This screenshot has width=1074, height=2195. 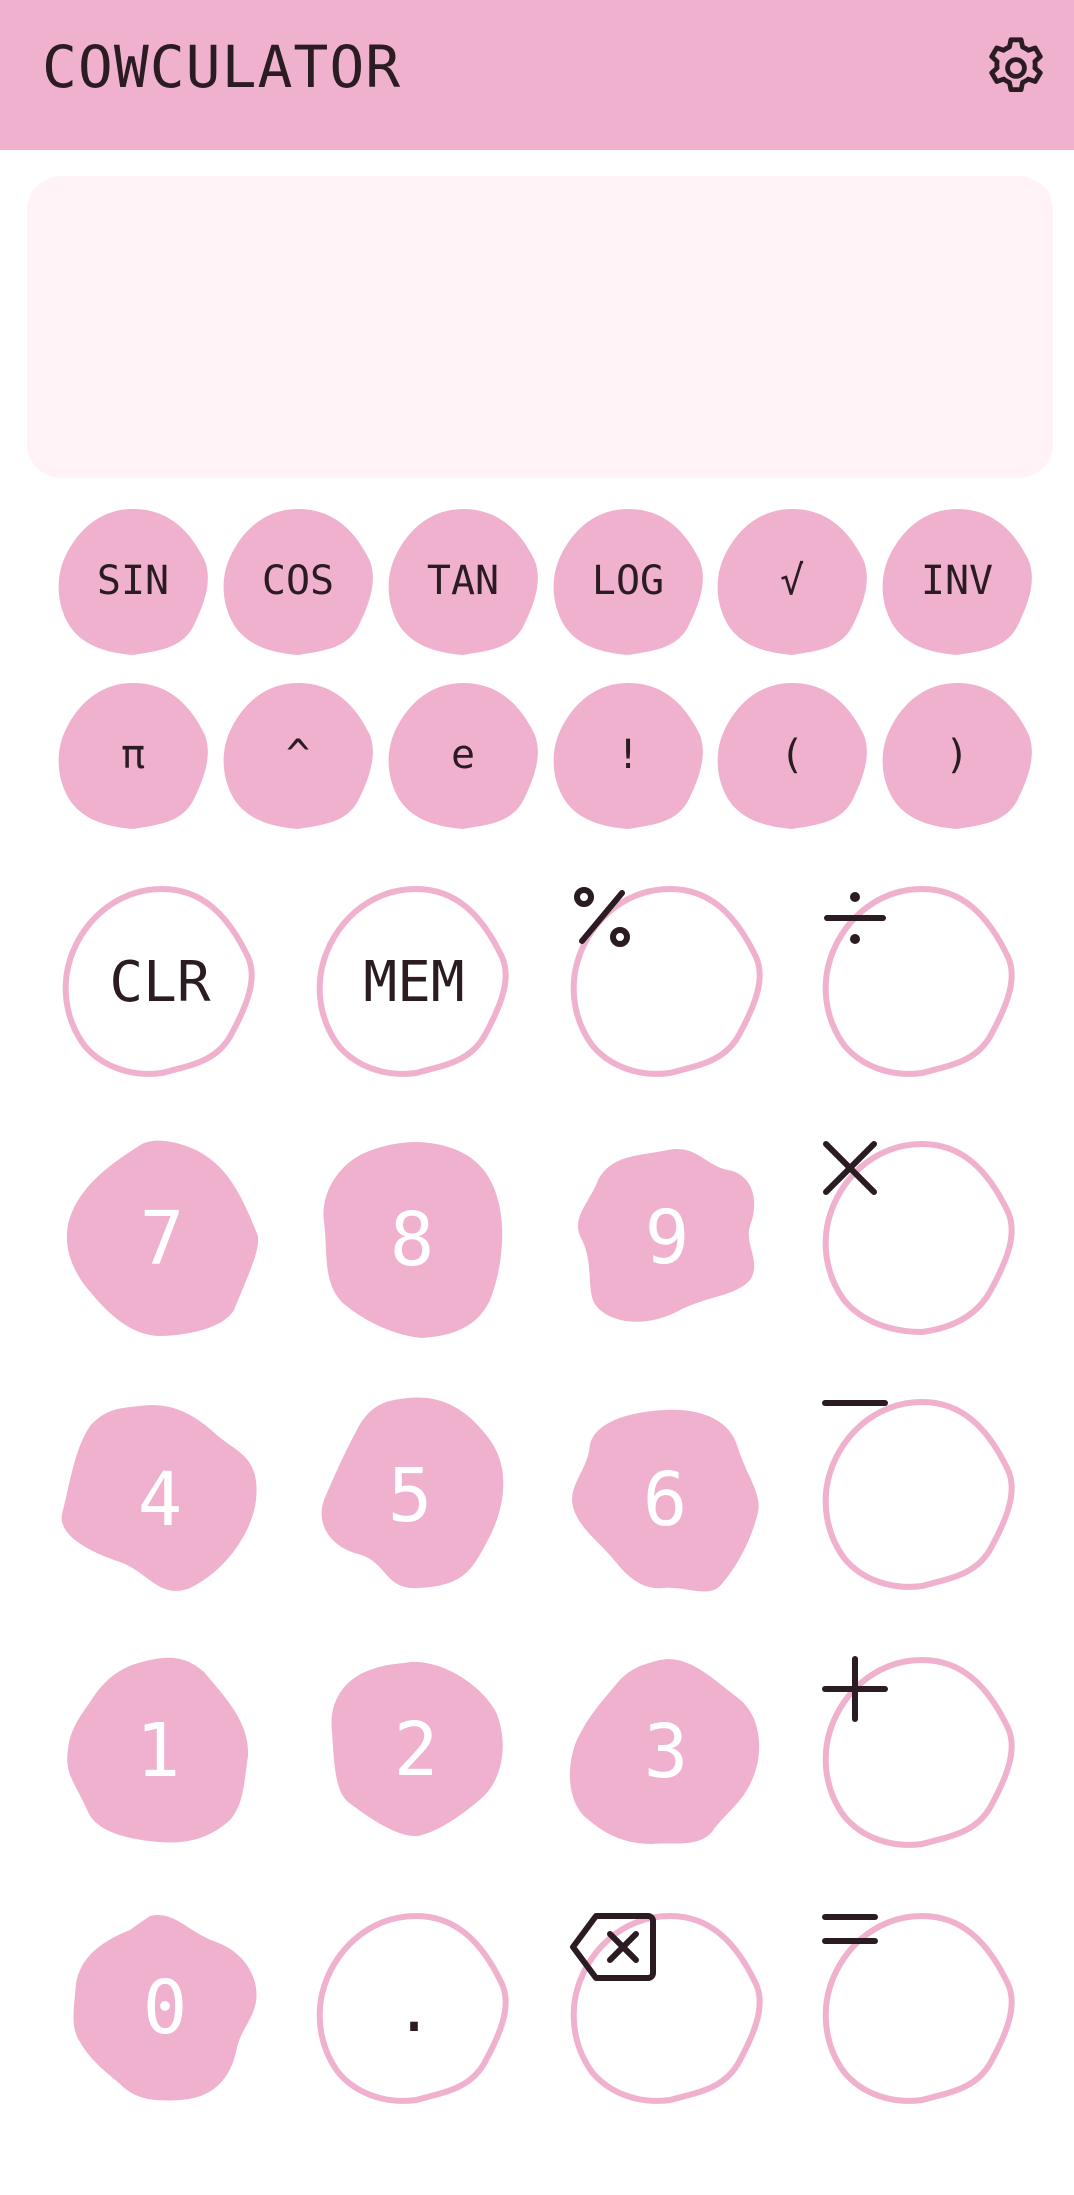 I want to click on euler-button: e, so click(x=463, y=755).